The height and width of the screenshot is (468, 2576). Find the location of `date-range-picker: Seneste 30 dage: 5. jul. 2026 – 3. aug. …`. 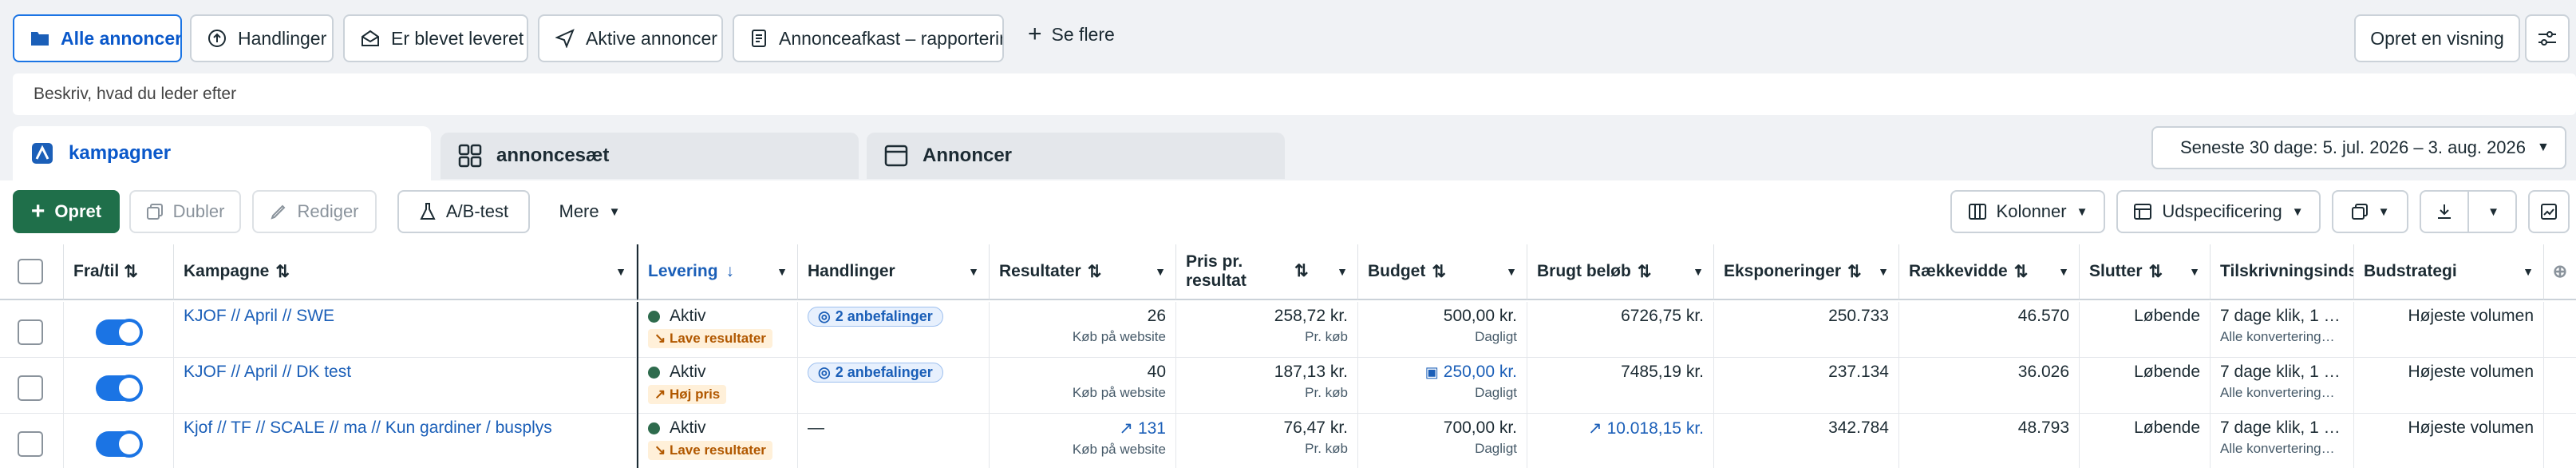

date-range-picker: Seneste 30 dage: 5. jul. 2026 – 3. aug. … is located at coordinates (2358, 147).